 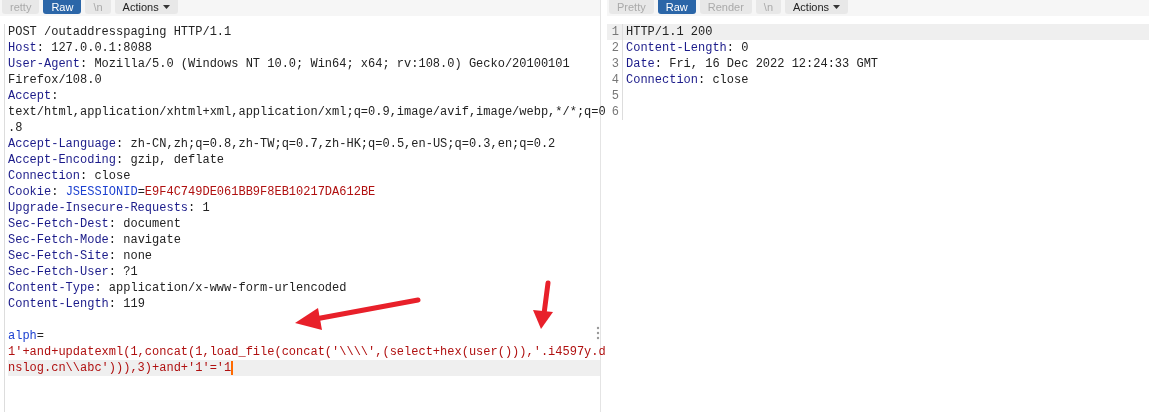 What do you see at coordinates (199, 208) in the screenshot?
I see `code-text: : 1` at bounding box center [199, 208].